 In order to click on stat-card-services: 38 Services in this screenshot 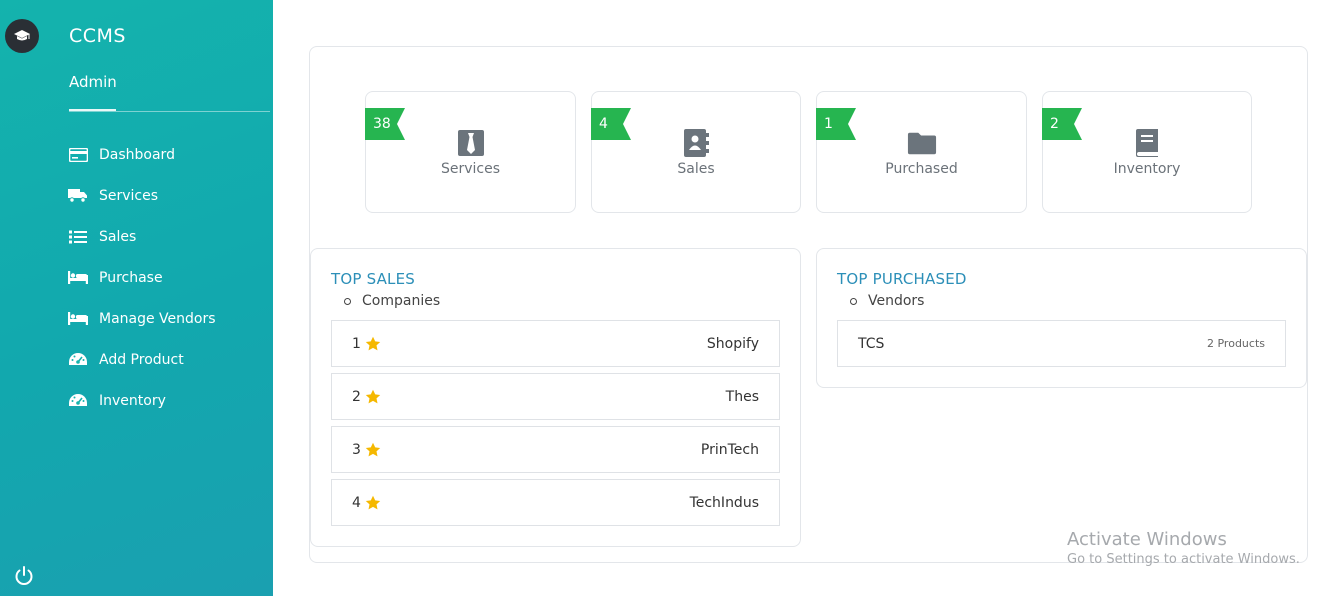, I will do `click(470, 152)`.